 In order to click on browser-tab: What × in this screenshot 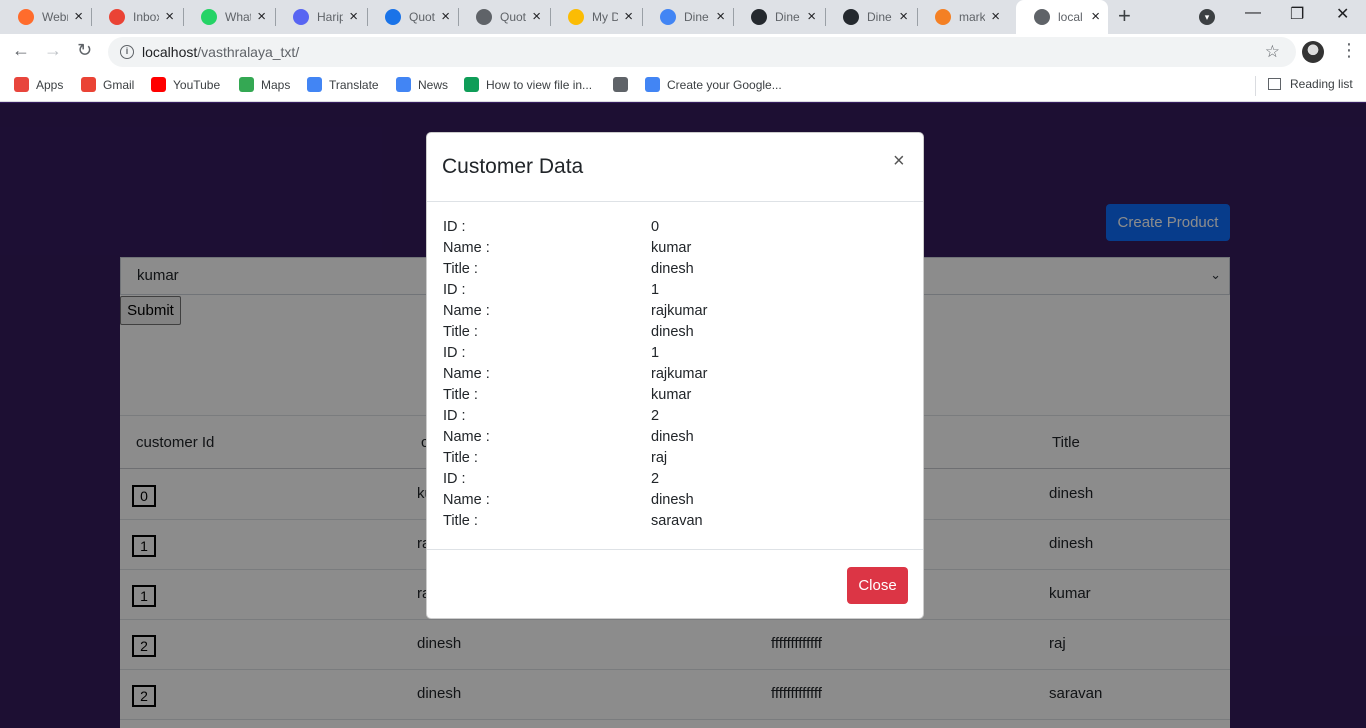, I will do `click(228, 17)`.